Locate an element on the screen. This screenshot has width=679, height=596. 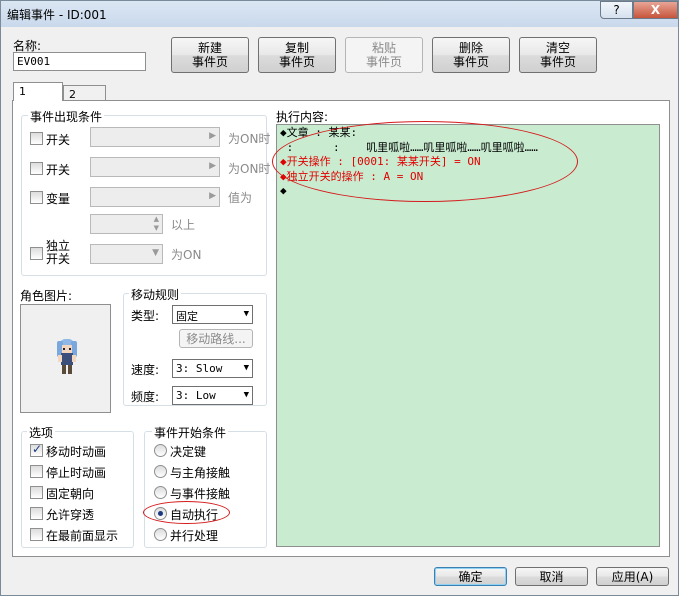
variable-label: 变量 is located at coordinates (58, 199).